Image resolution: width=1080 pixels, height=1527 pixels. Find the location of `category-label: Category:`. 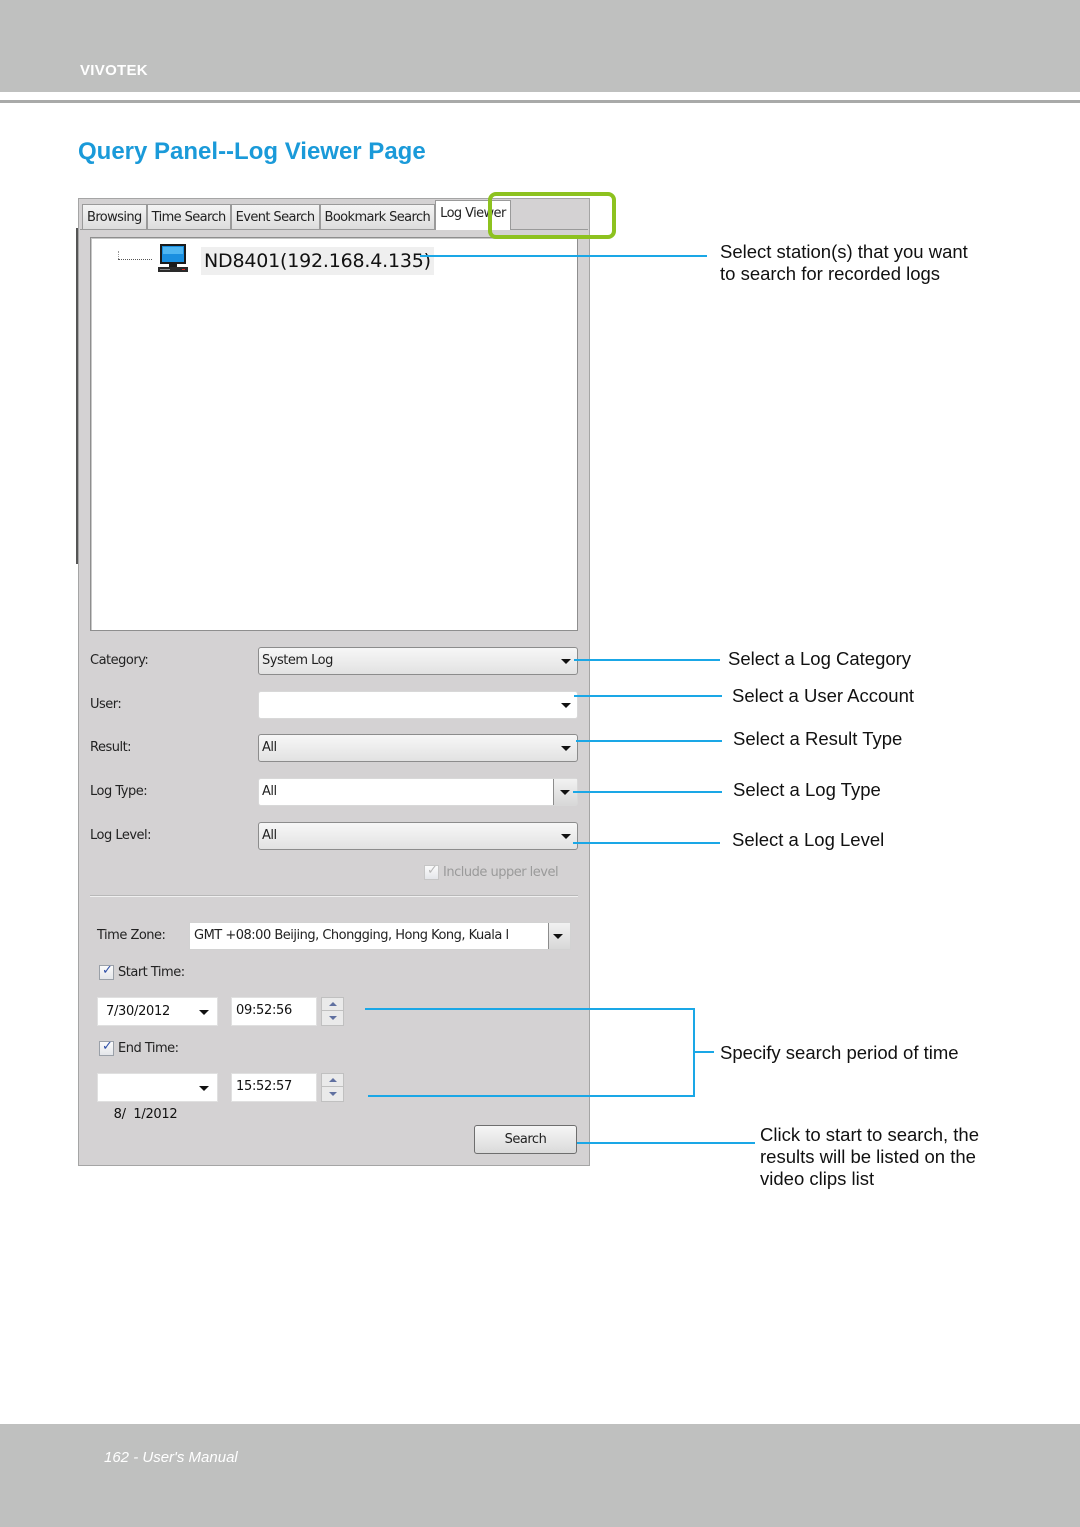

category-label: Category: is located at coordinates (119, 660).